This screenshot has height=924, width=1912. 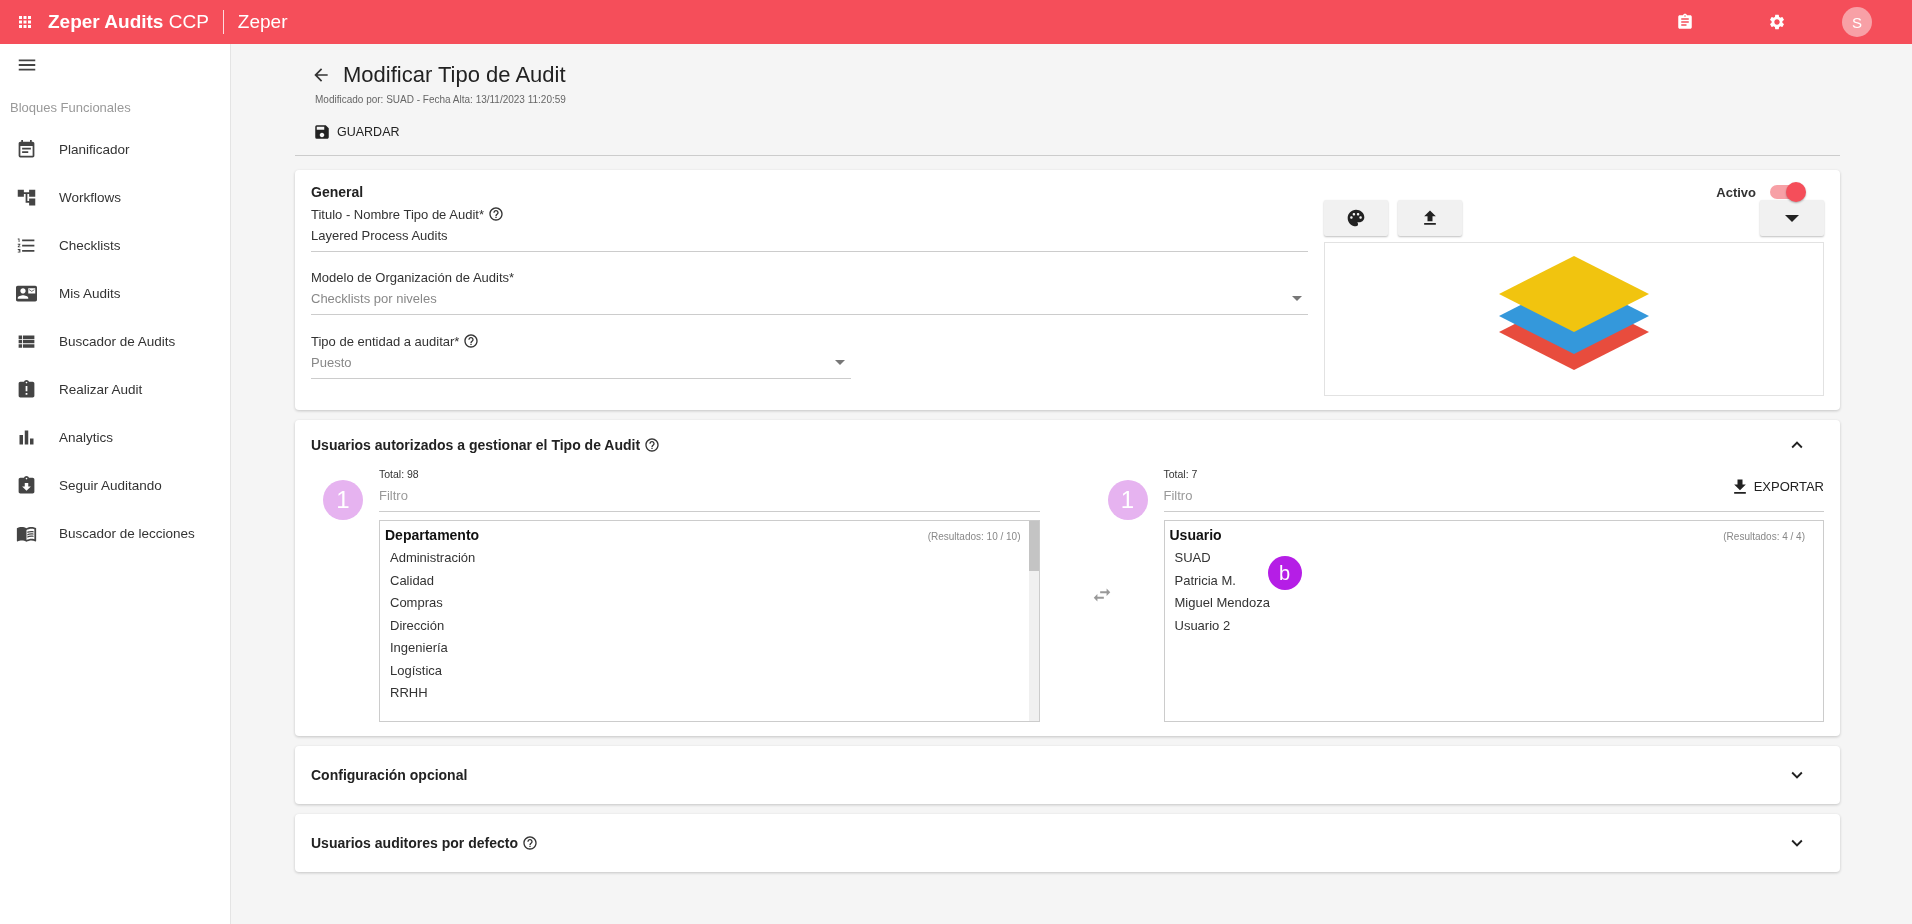 I want to click on scrollbar, so click(x=1033, y=621).